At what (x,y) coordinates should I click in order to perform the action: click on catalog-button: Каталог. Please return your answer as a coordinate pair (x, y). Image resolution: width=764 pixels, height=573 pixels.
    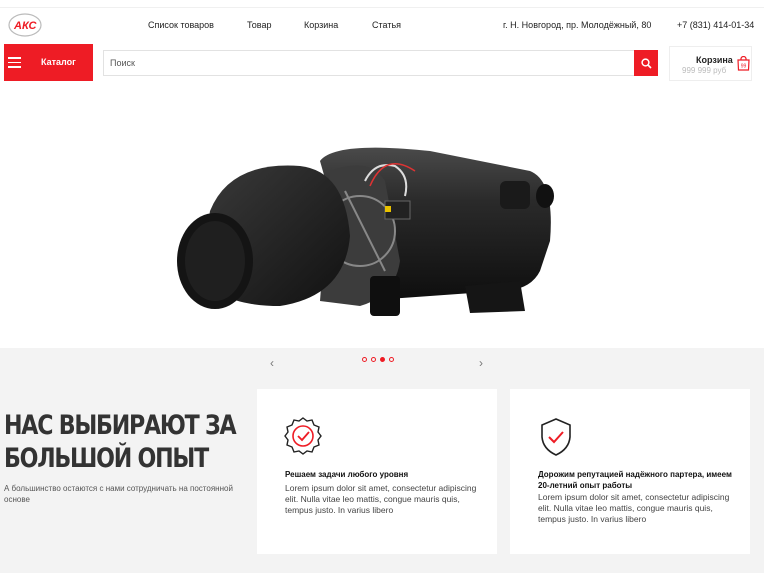
    Looking at the image, I should click on (48, 62).